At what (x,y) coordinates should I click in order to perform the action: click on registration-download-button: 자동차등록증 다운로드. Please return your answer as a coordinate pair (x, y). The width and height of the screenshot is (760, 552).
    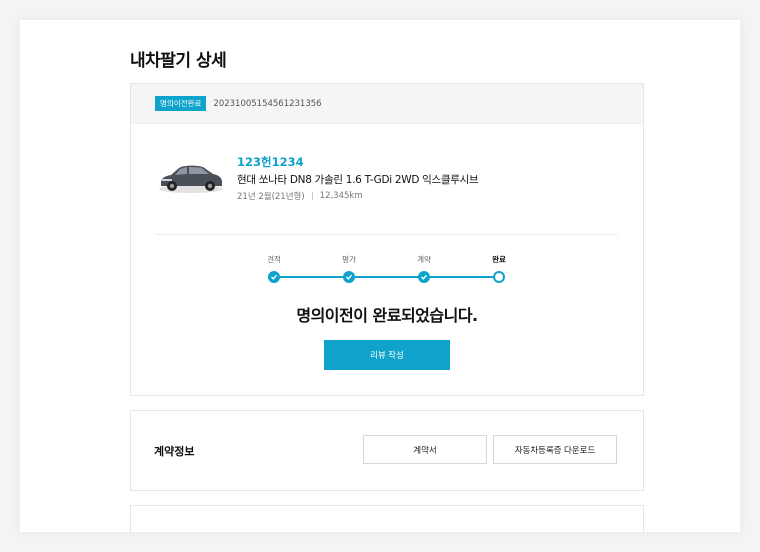
    Looking at the image, I should click on (555, 449).